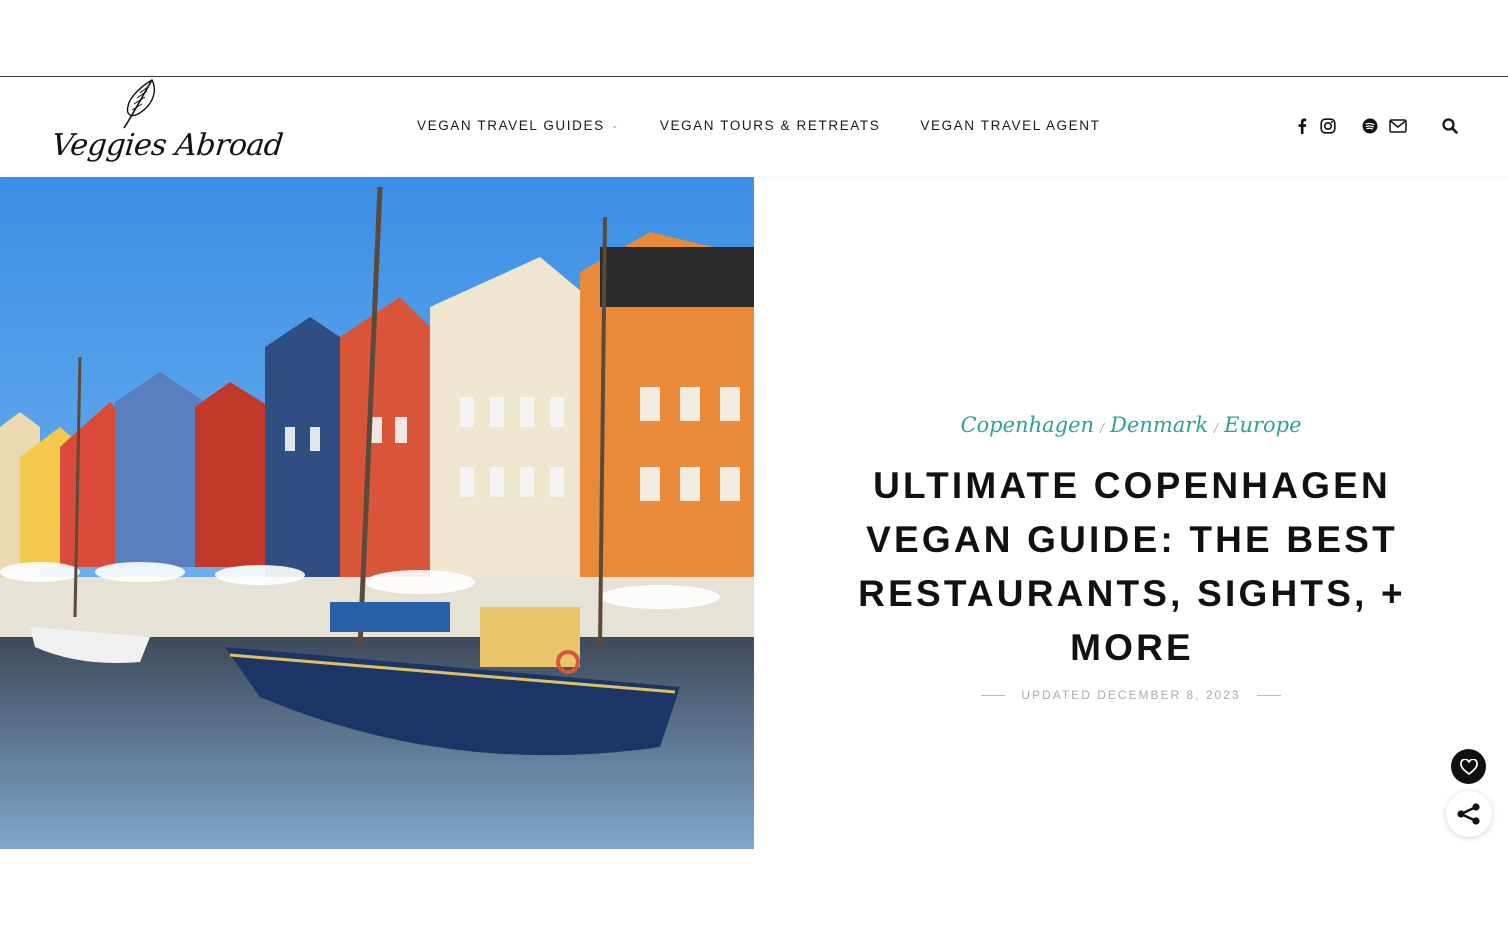 The image size is (1508, 926). What do you see at coordinates (1302, 126) in the screenshot?
I see `facebook-icon` at bounding box center [1302, 126].